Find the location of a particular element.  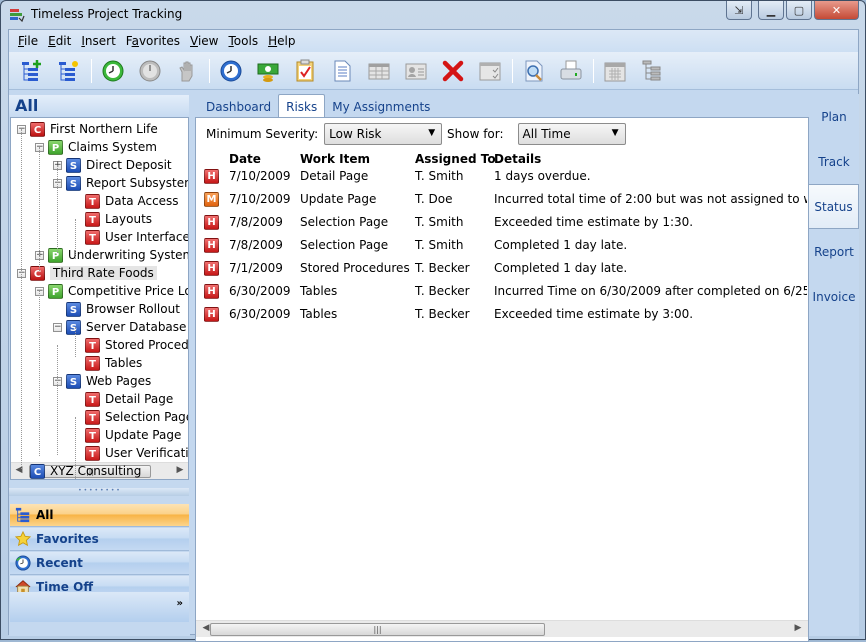

tree-node: T Selection Page is located at coordinates (136, 417).